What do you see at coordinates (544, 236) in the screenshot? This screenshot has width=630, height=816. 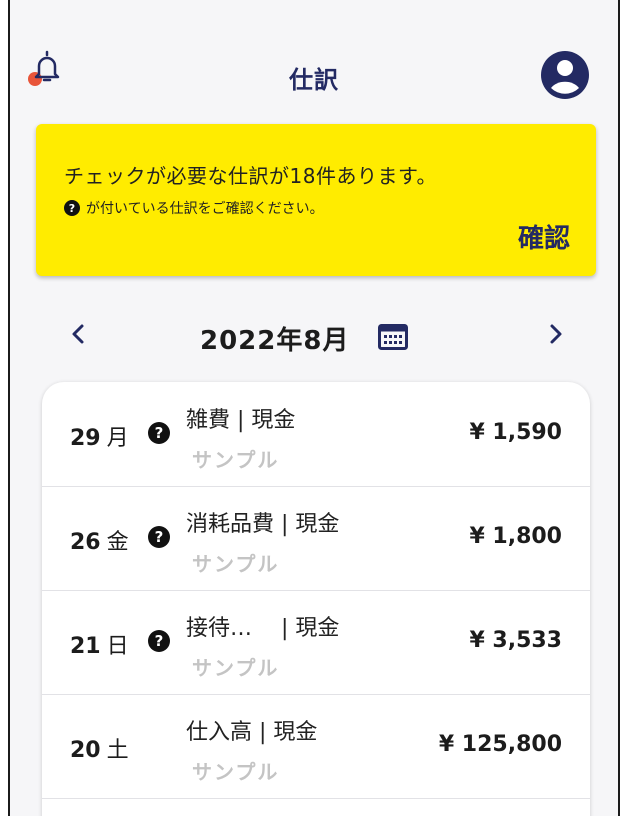 I see `confirm-button: 確認` at bounding box center [544, 236].